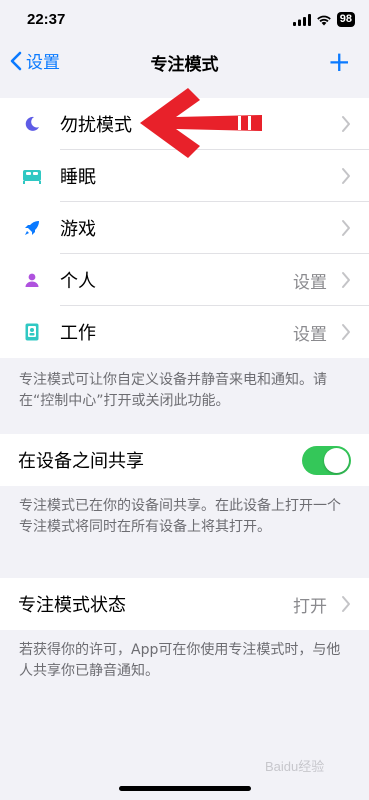  Describe the element at coordinates (32, 228) in the screenshot. I see `rocket-icon` at that location.